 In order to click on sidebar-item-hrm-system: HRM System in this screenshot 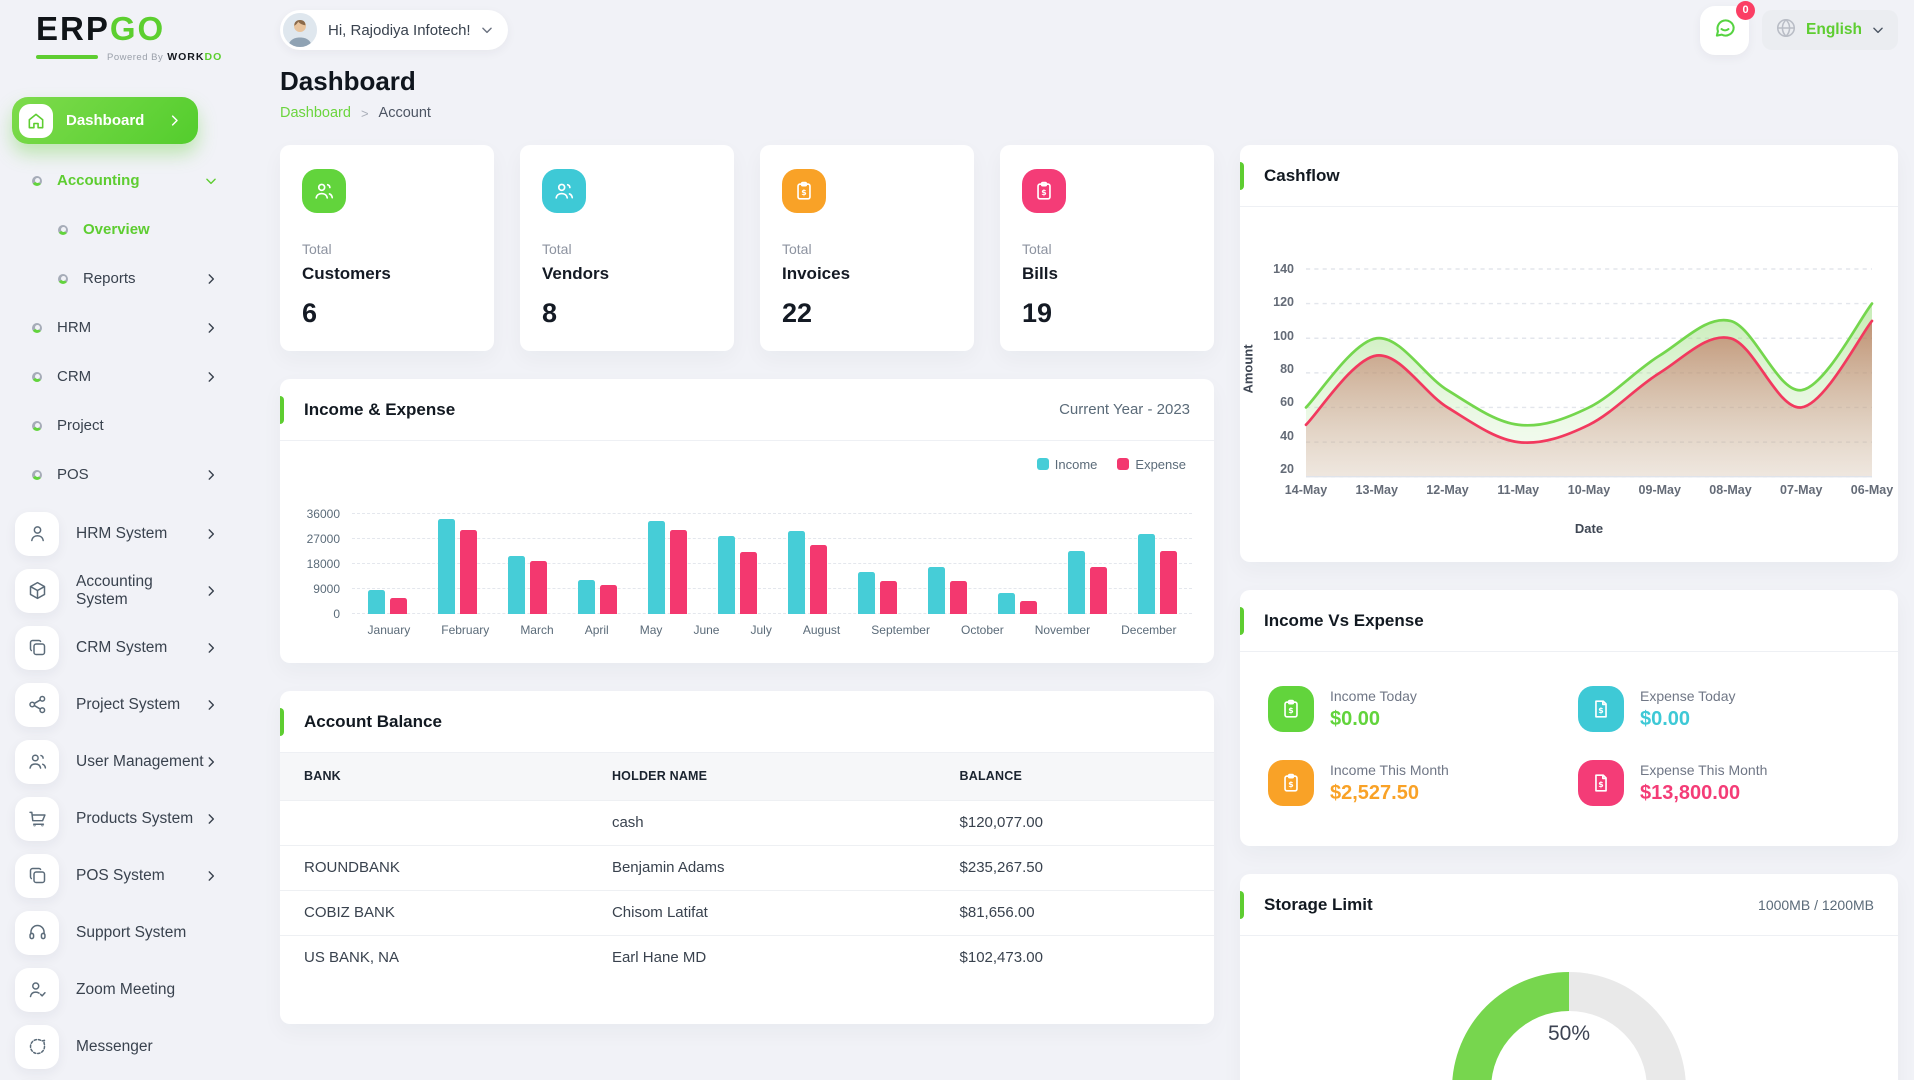, I will do `click(126, 533)`.